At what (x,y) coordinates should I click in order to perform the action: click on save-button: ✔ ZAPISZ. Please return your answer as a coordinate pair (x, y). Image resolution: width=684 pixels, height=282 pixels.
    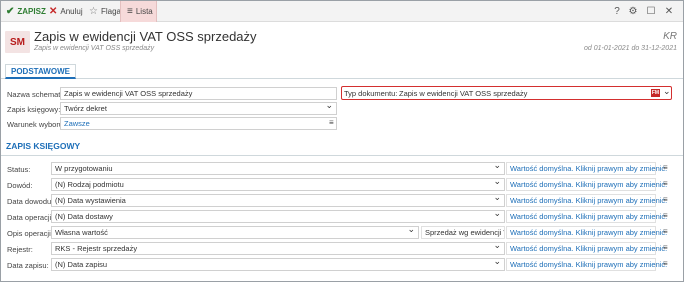
    Looking at the image, I should click on (26, 11).